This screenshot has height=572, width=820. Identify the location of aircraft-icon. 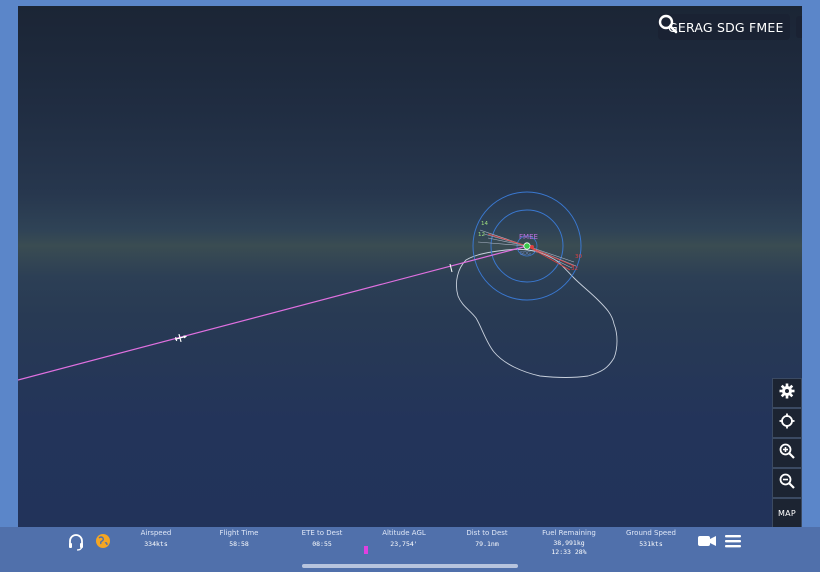
(181, 338).